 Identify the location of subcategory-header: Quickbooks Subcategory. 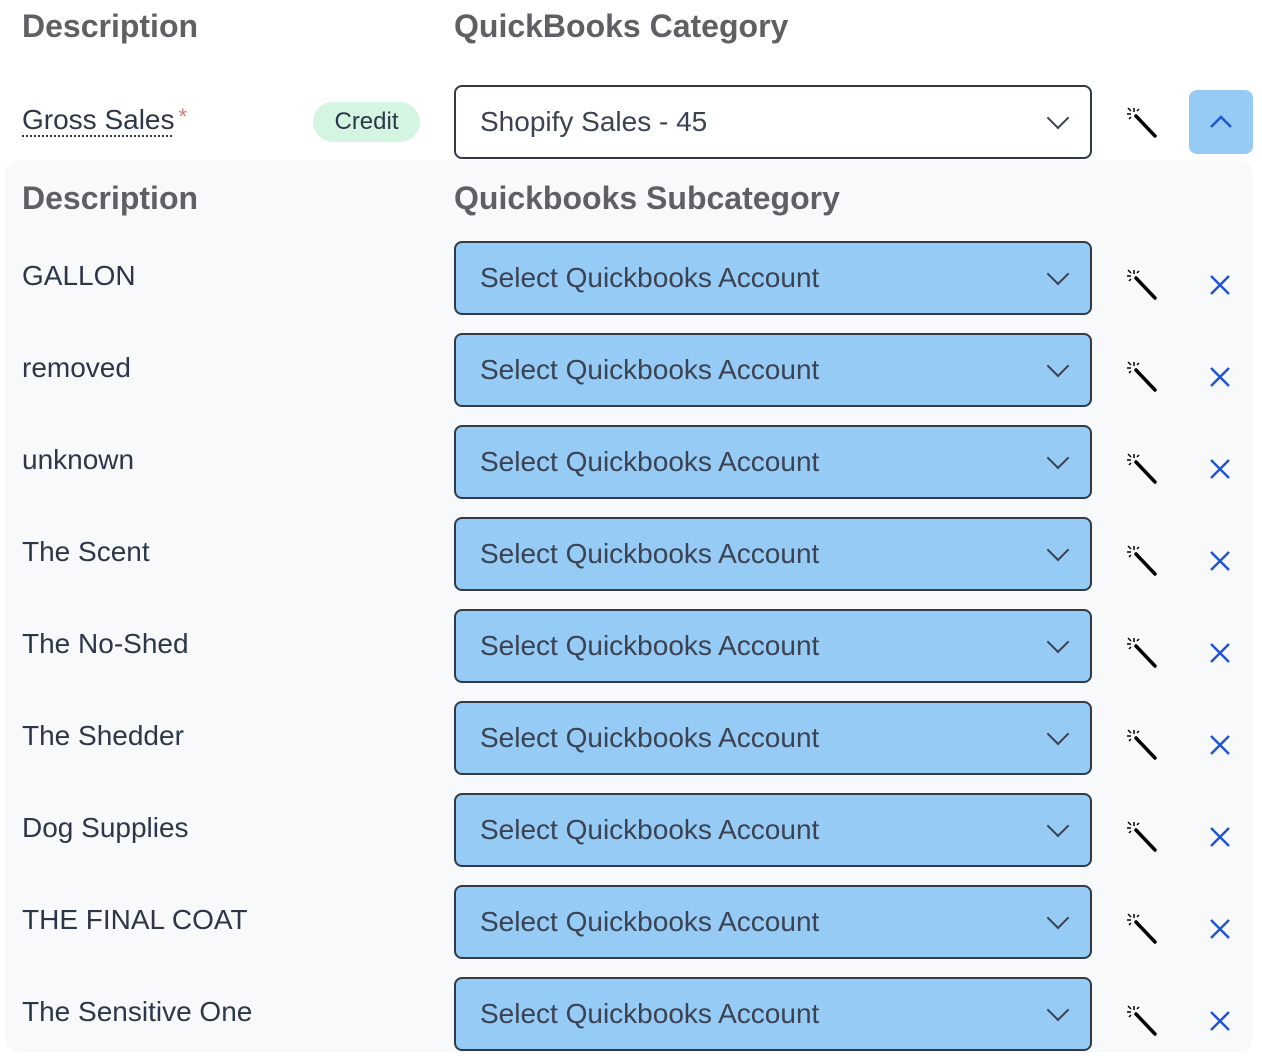
(647, 198).